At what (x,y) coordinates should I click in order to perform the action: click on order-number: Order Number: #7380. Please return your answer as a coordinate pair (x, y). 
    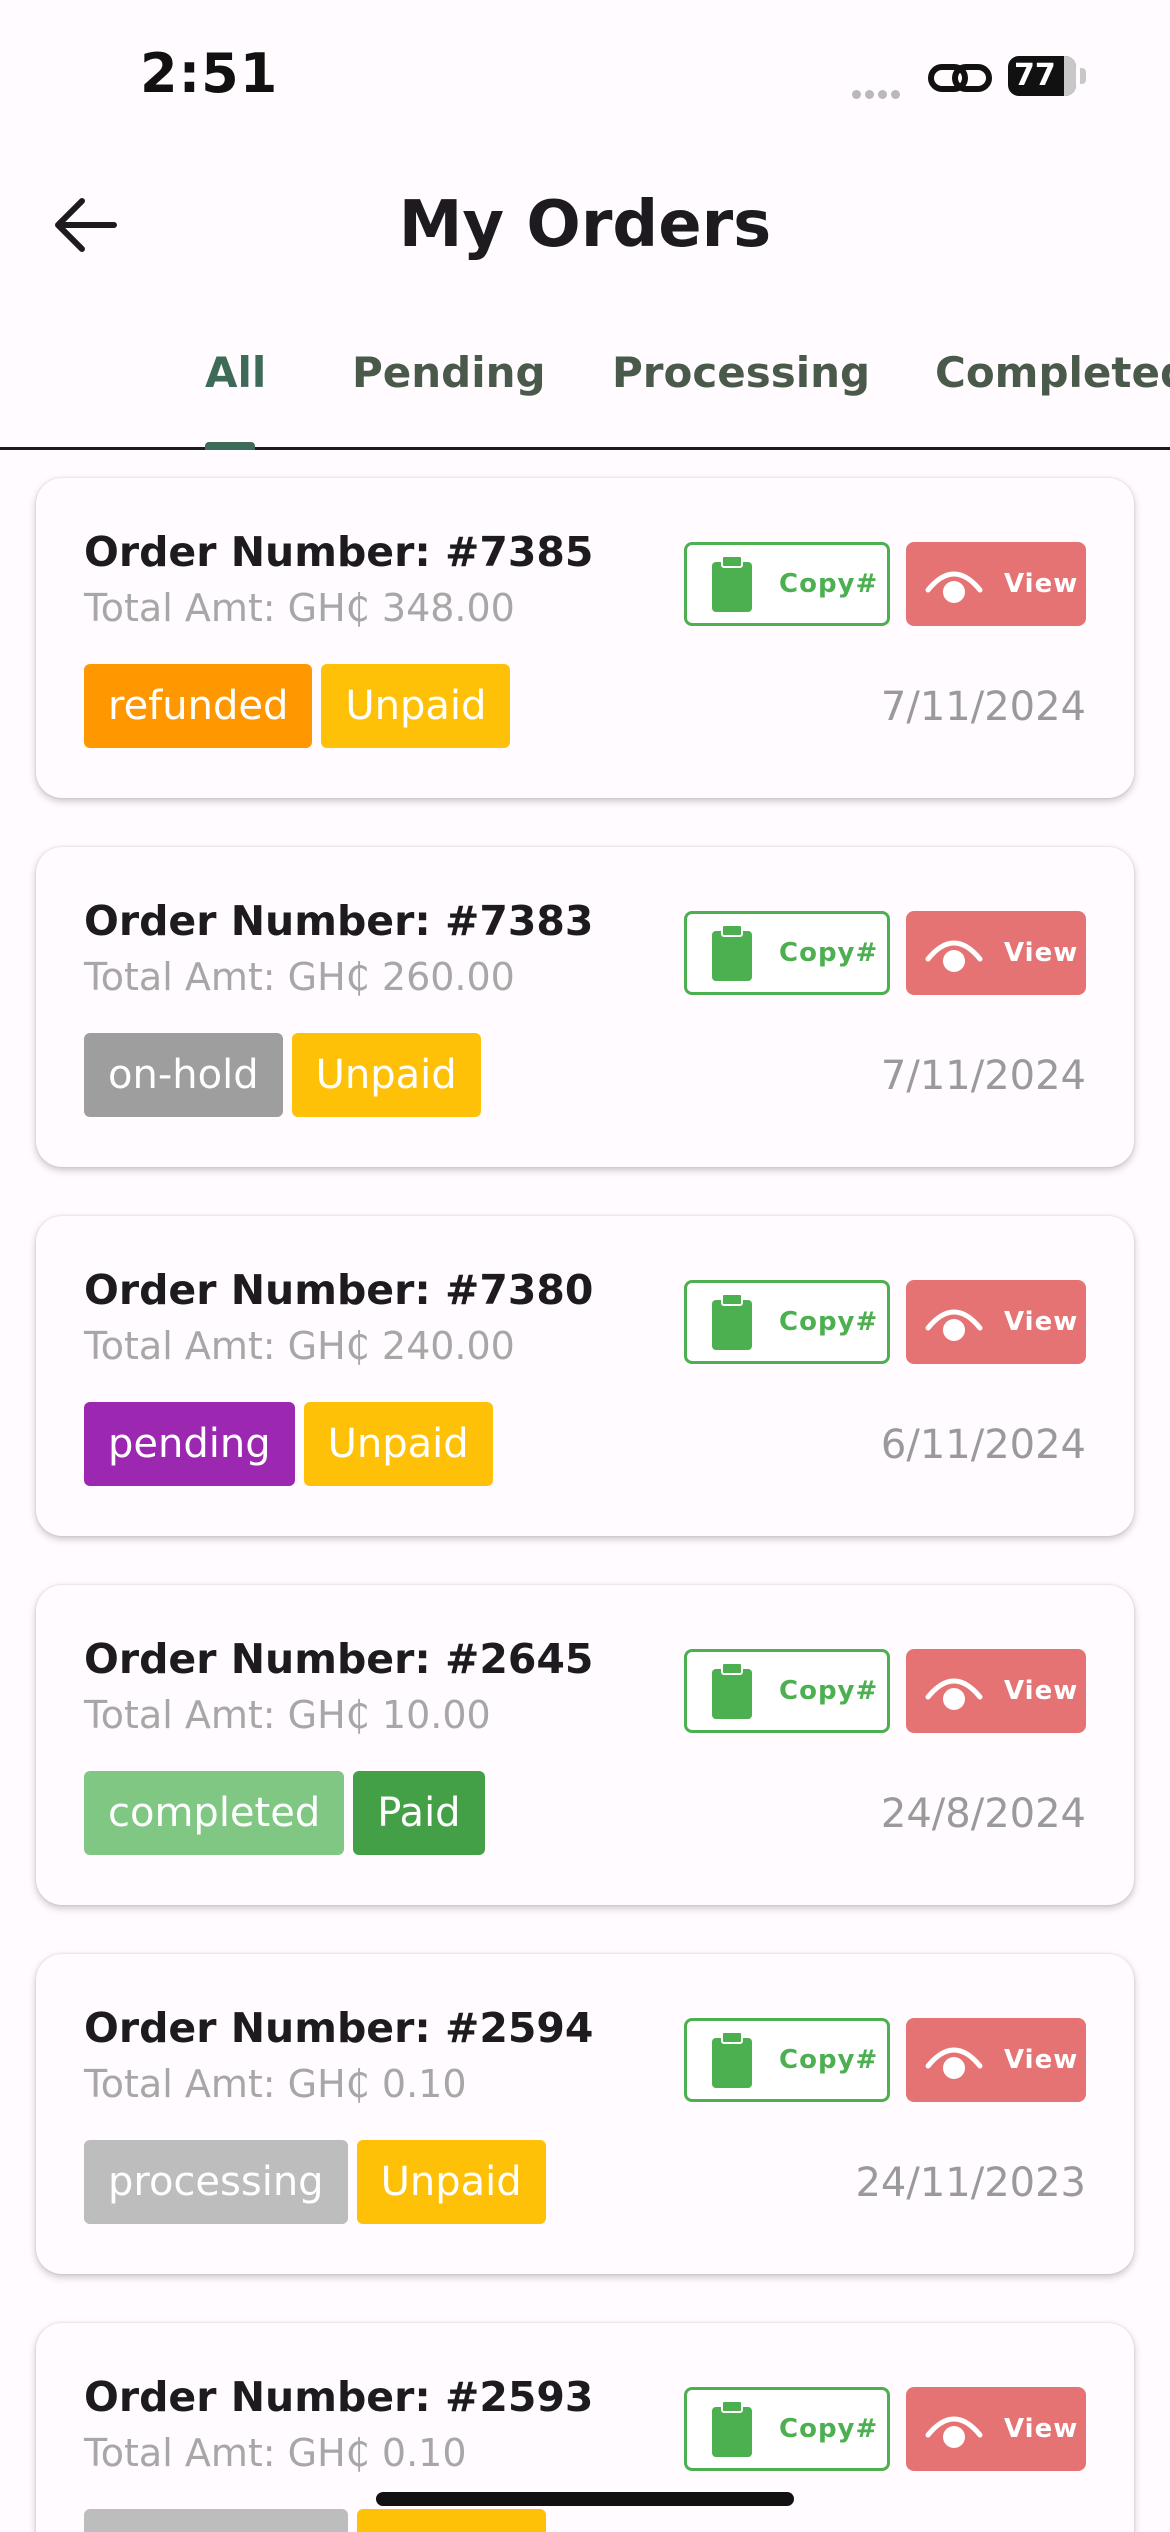
    Looking at the image, I should click on (339, 1290).